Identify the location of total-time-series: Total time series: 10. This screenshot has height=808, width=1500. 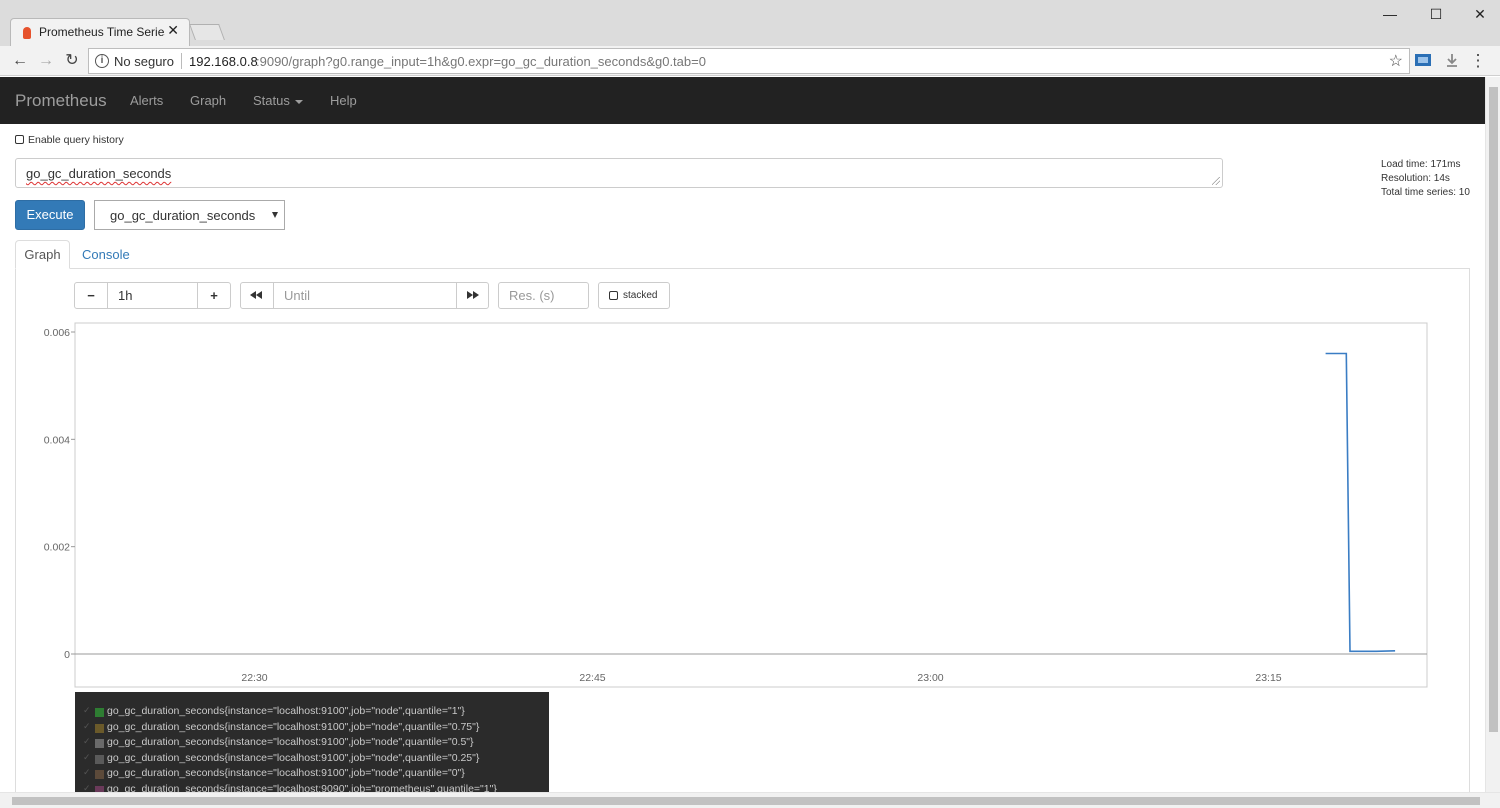
(1425, 192).